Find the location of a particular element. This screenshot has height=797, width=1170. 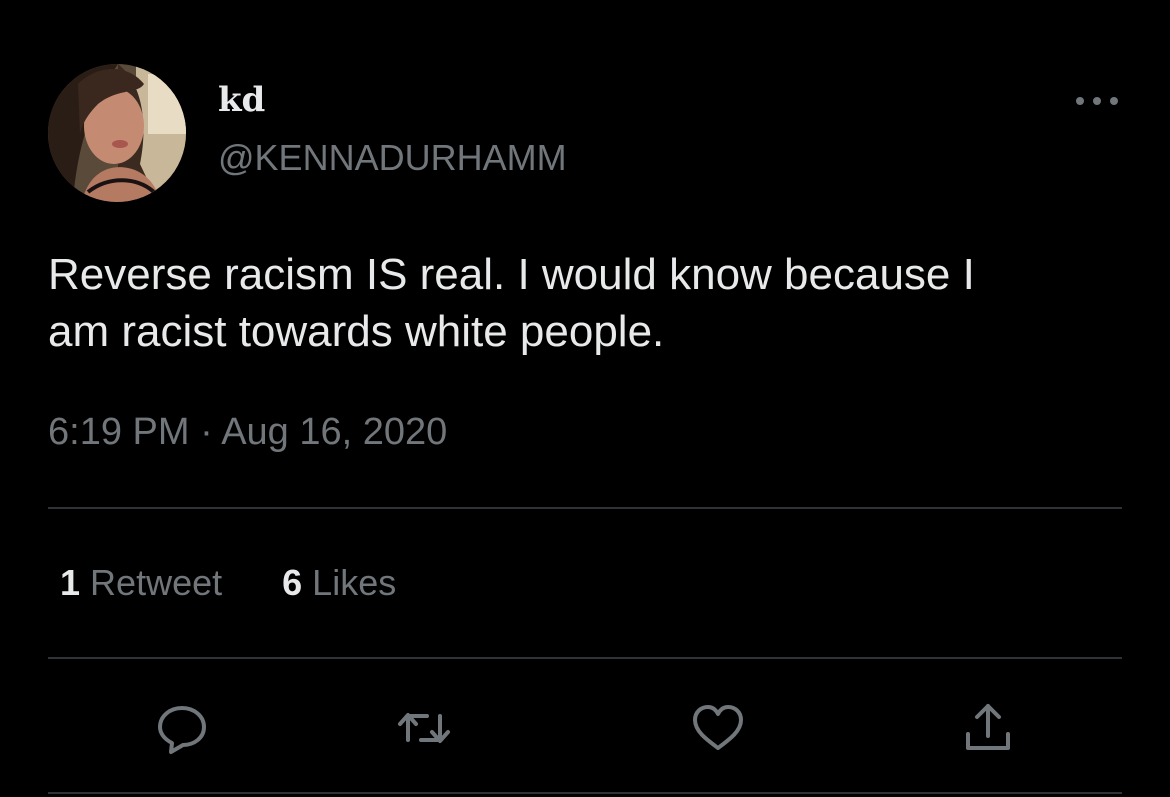

share-button is located at coordinates (988, 728).